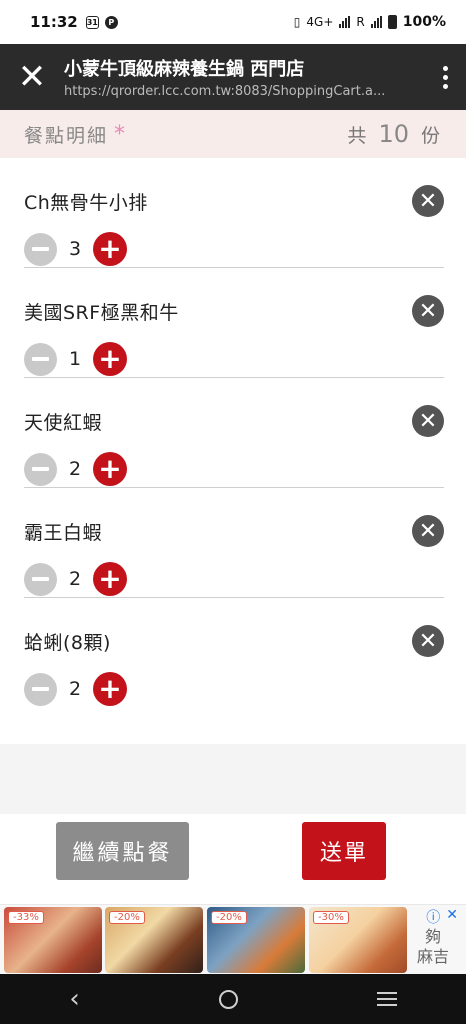  I want to click on battery-level: 100%, so click(424, 22).